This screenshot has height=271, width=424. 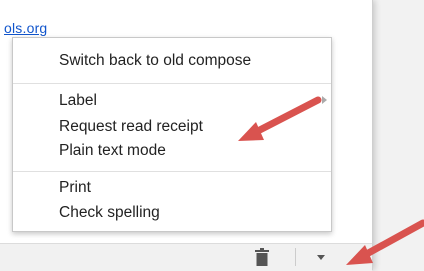 What do you see at coordinates (295, 257) in the screenshot?
I see `toolbar-divider` at bounding box center [295, 257].